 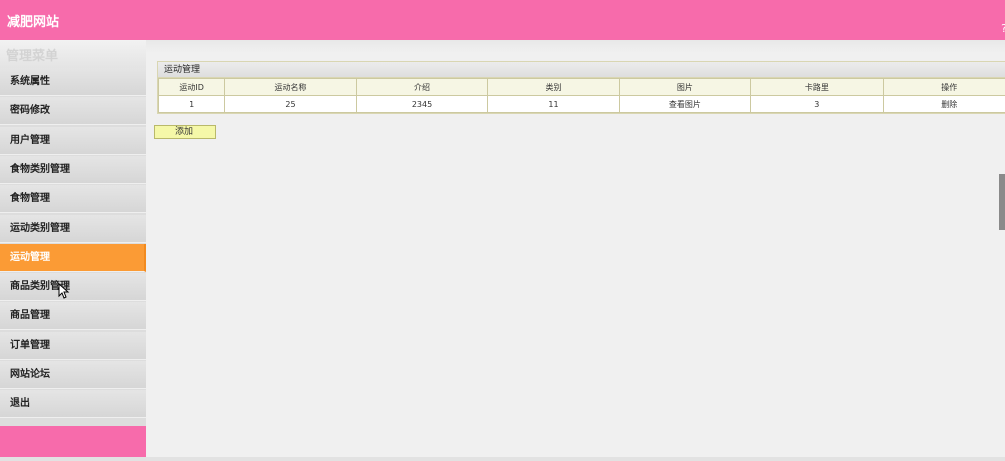 I want to click on table-row: 1 25 2345 11 查看图片 3 删除, so click(x=581, y=104).